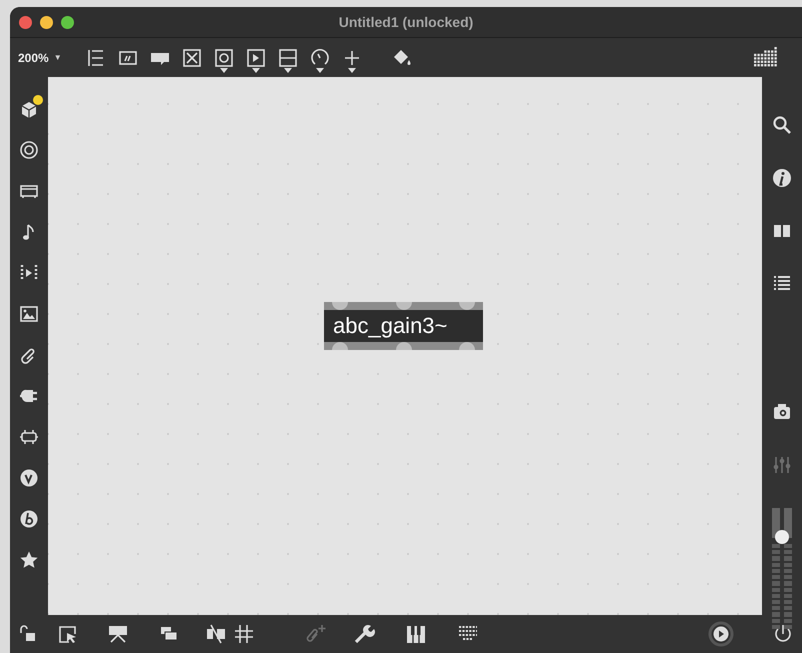  Describe the element at coordinates (29, 437) in the screenshot. I see `connector-icon` at that location.